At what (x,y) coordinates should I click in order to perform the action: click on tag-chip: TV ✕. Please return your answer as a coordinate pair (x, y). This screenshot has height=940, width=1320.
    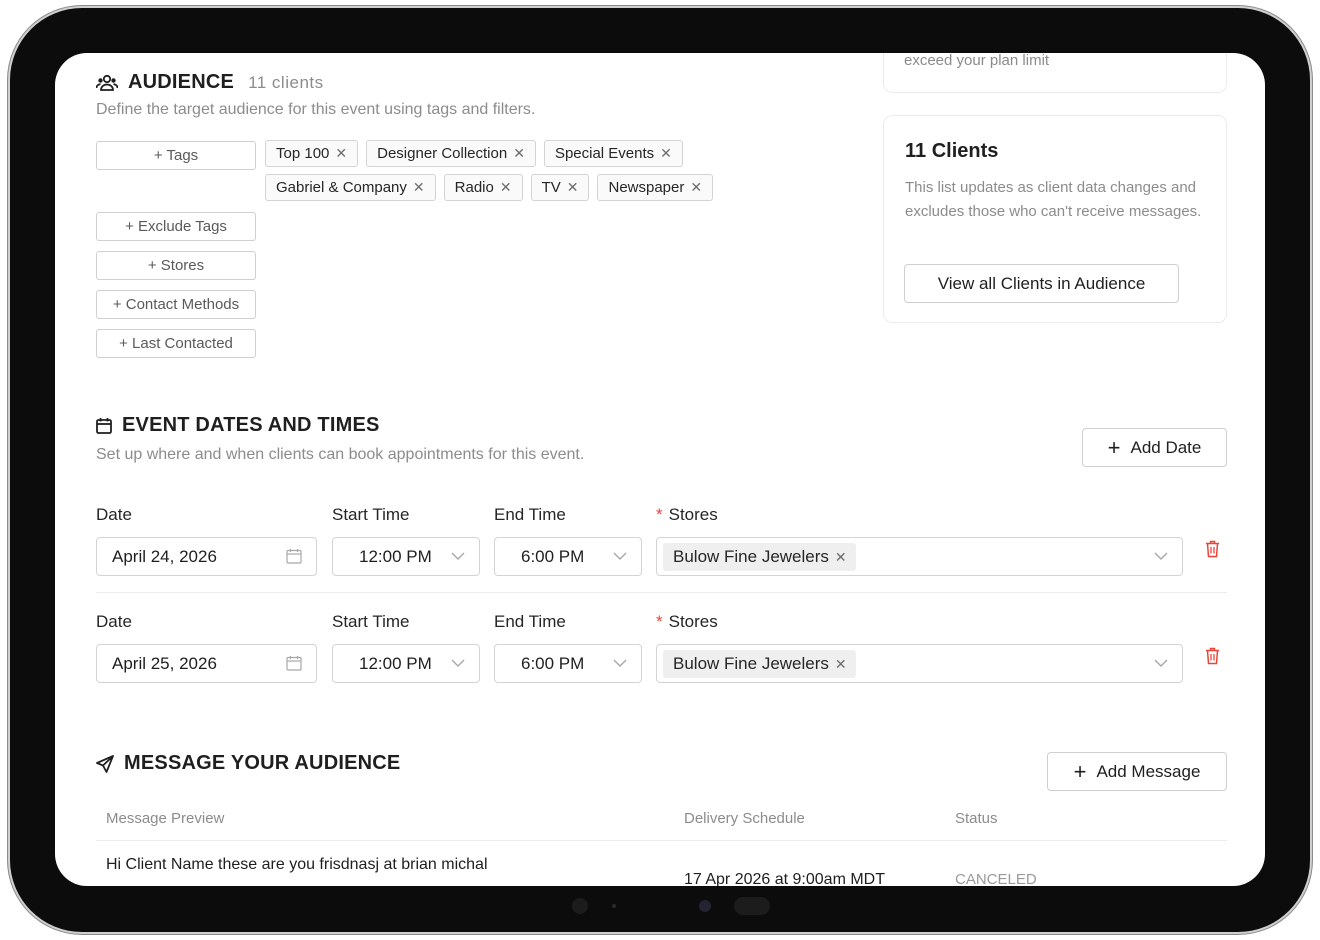
    Looking at the image, I should click on (560, 187).